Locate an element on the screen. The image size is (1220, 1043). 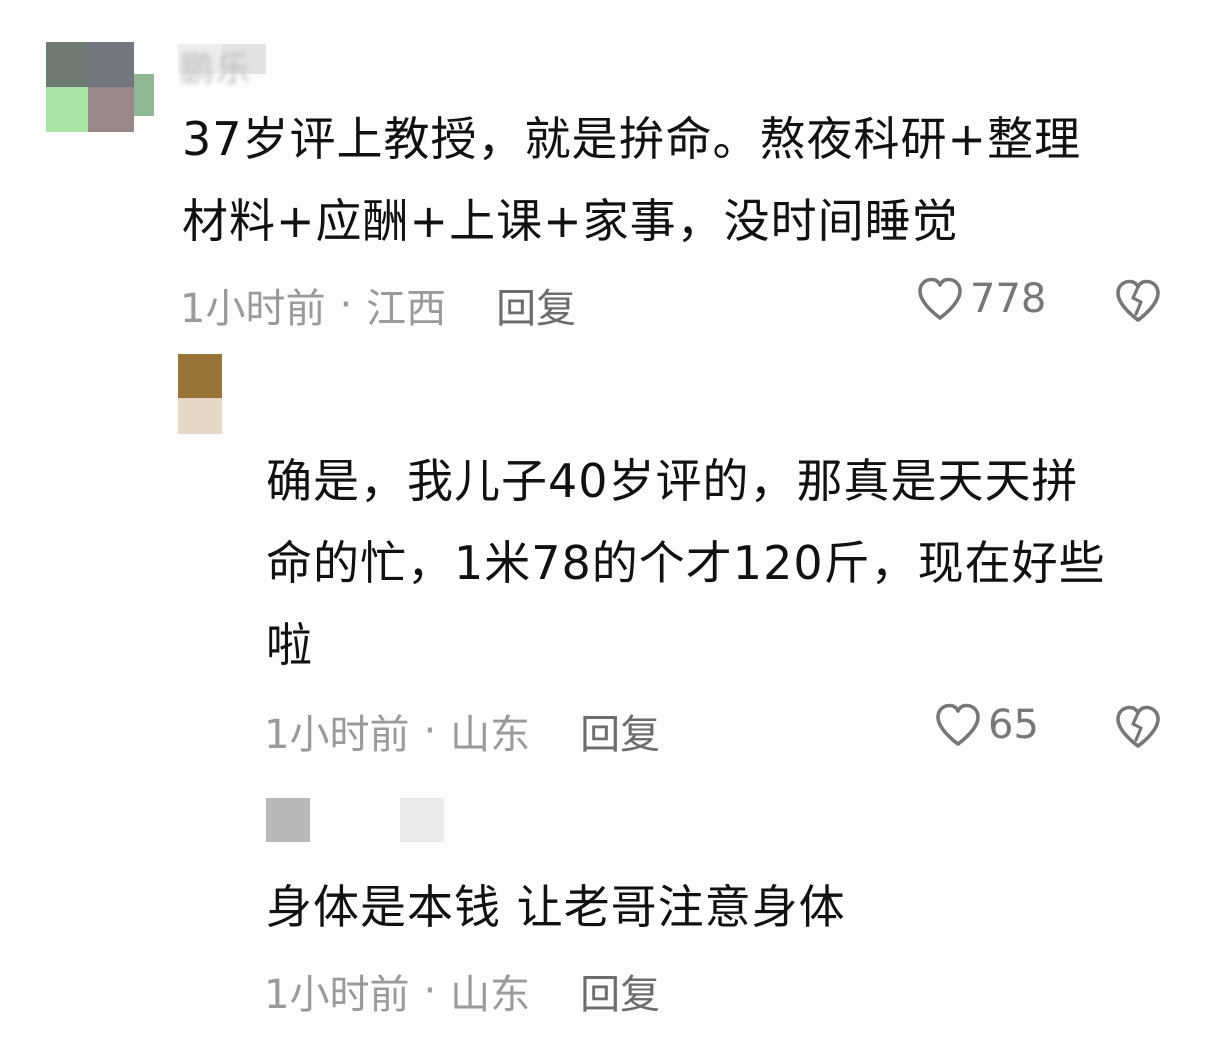
comment-line: 命的忙，1米78的个才120斤，现在好些 is located at coordinates (686, 563).